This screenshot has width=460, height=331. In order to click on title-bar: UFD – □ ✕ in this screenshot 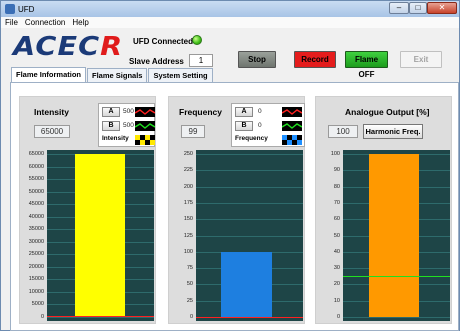, I will do `click(230, 9)`.